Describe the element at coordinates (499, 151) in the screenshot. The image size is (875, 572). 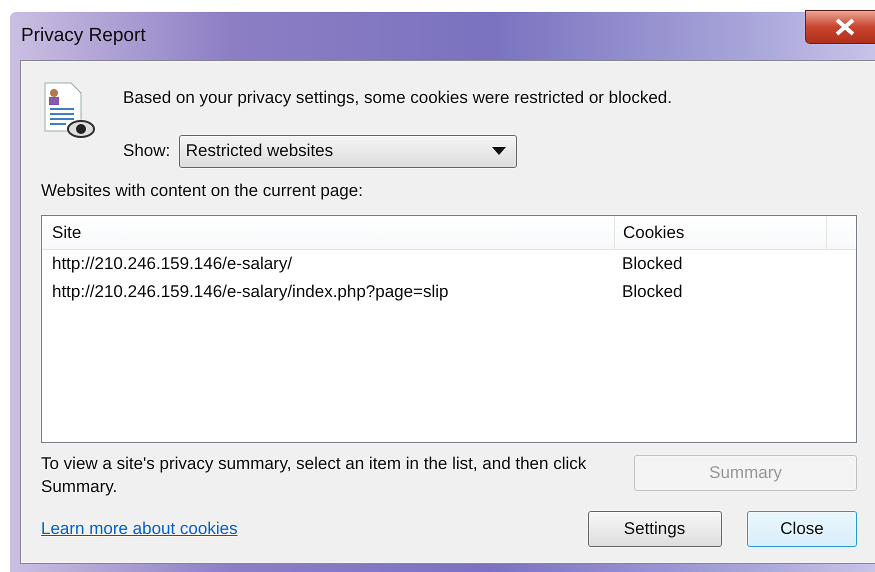
I see `caret-icon` at that location.